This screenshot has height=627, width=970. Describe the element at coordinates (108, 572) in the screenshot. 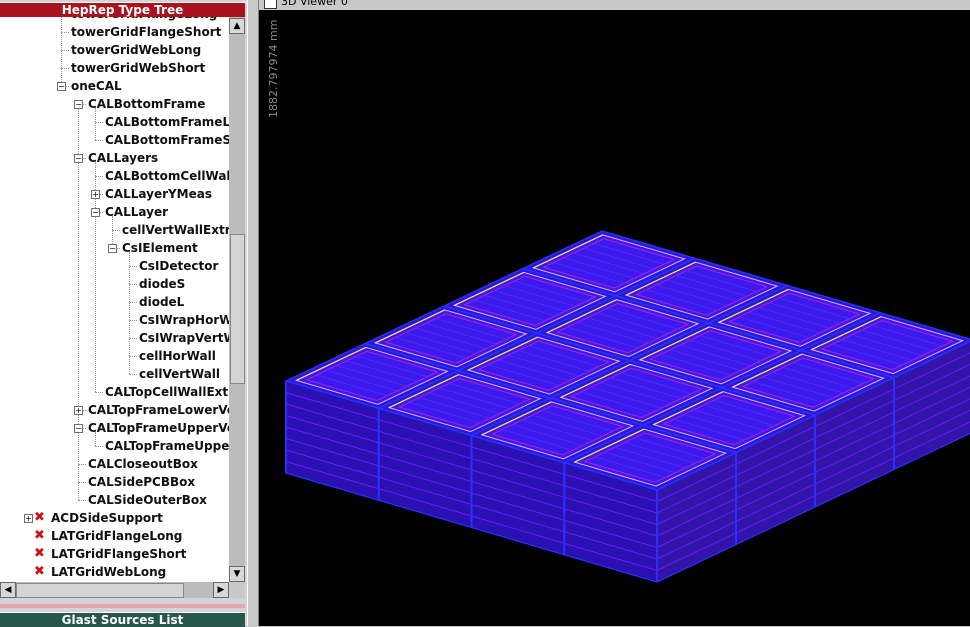

I see `tree-node-label: LATGridWebLong` at that location.